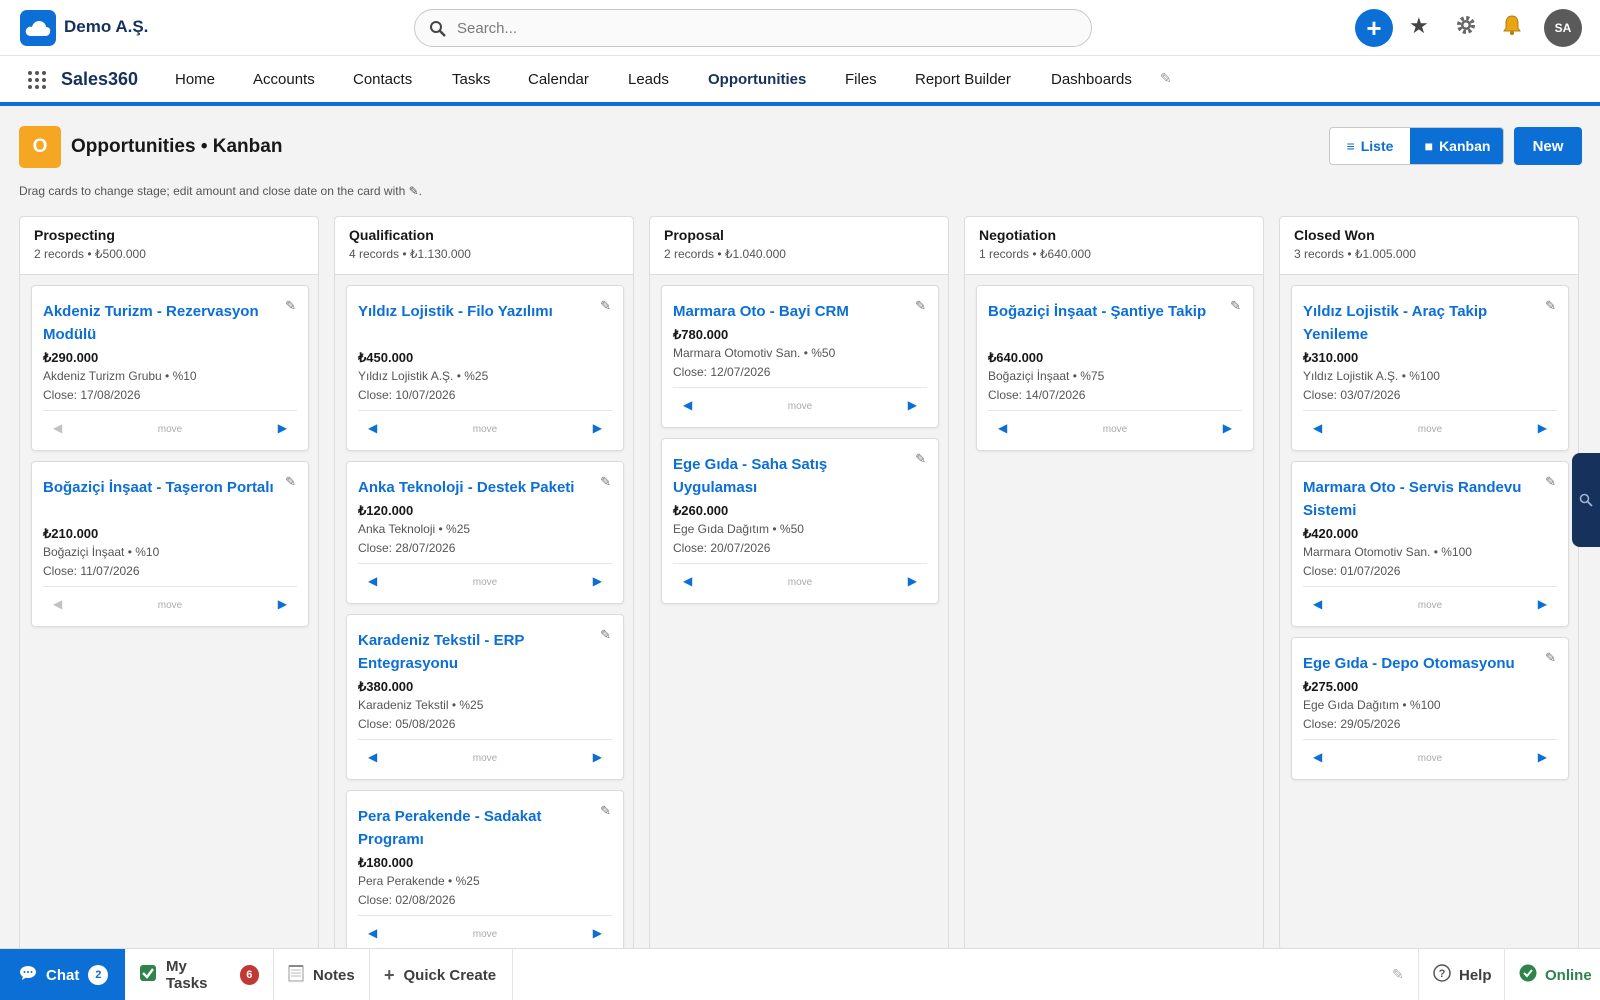 The width and height of the screenshot is (1600, 1000). Describe the element at coordinates (1586, 500) in the screenshot. I see `side-panel-handle` at that location.